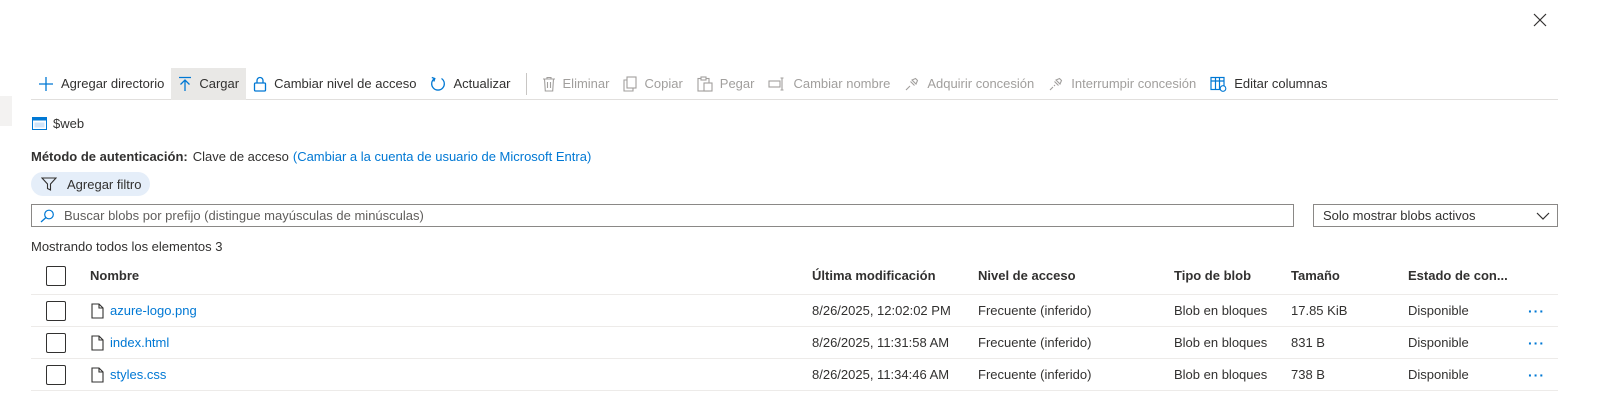  I want to click on edit-columns-button: Editar columnas, so click(1268, 84).